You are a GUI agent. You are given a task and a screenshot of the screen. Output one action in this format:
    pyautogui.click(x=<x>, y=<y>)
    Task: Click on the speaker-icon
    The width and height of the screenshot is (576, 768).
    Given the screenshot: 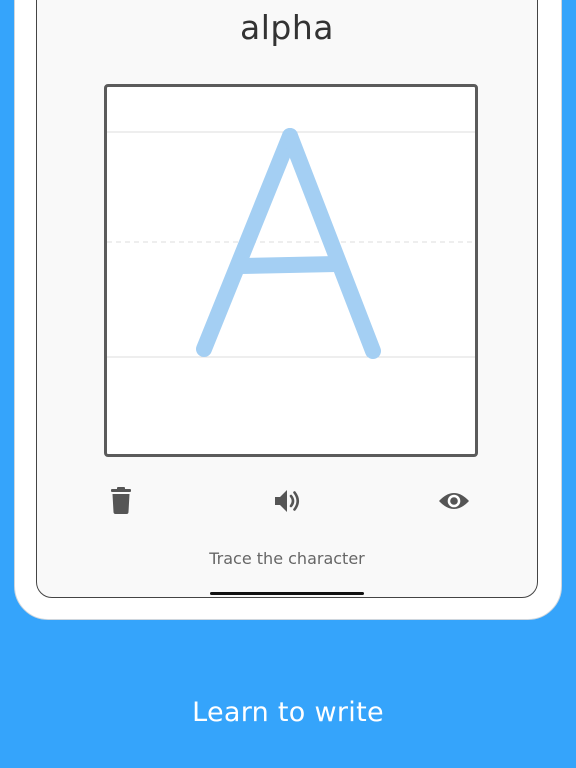 What is the action you would take?
    pyautogui.click(x=287, y=501)
    